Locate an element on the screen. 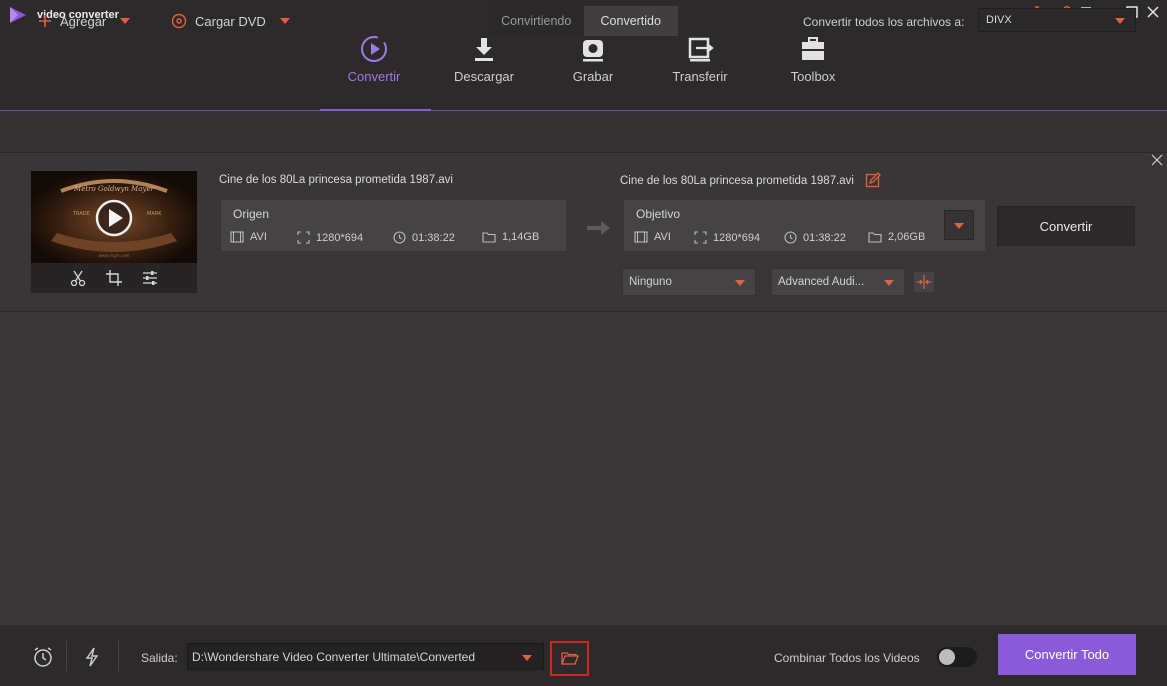 This screenshot has height=686, width=1167. target-size-value: 2,06GB is located at coordinates (907, 237).